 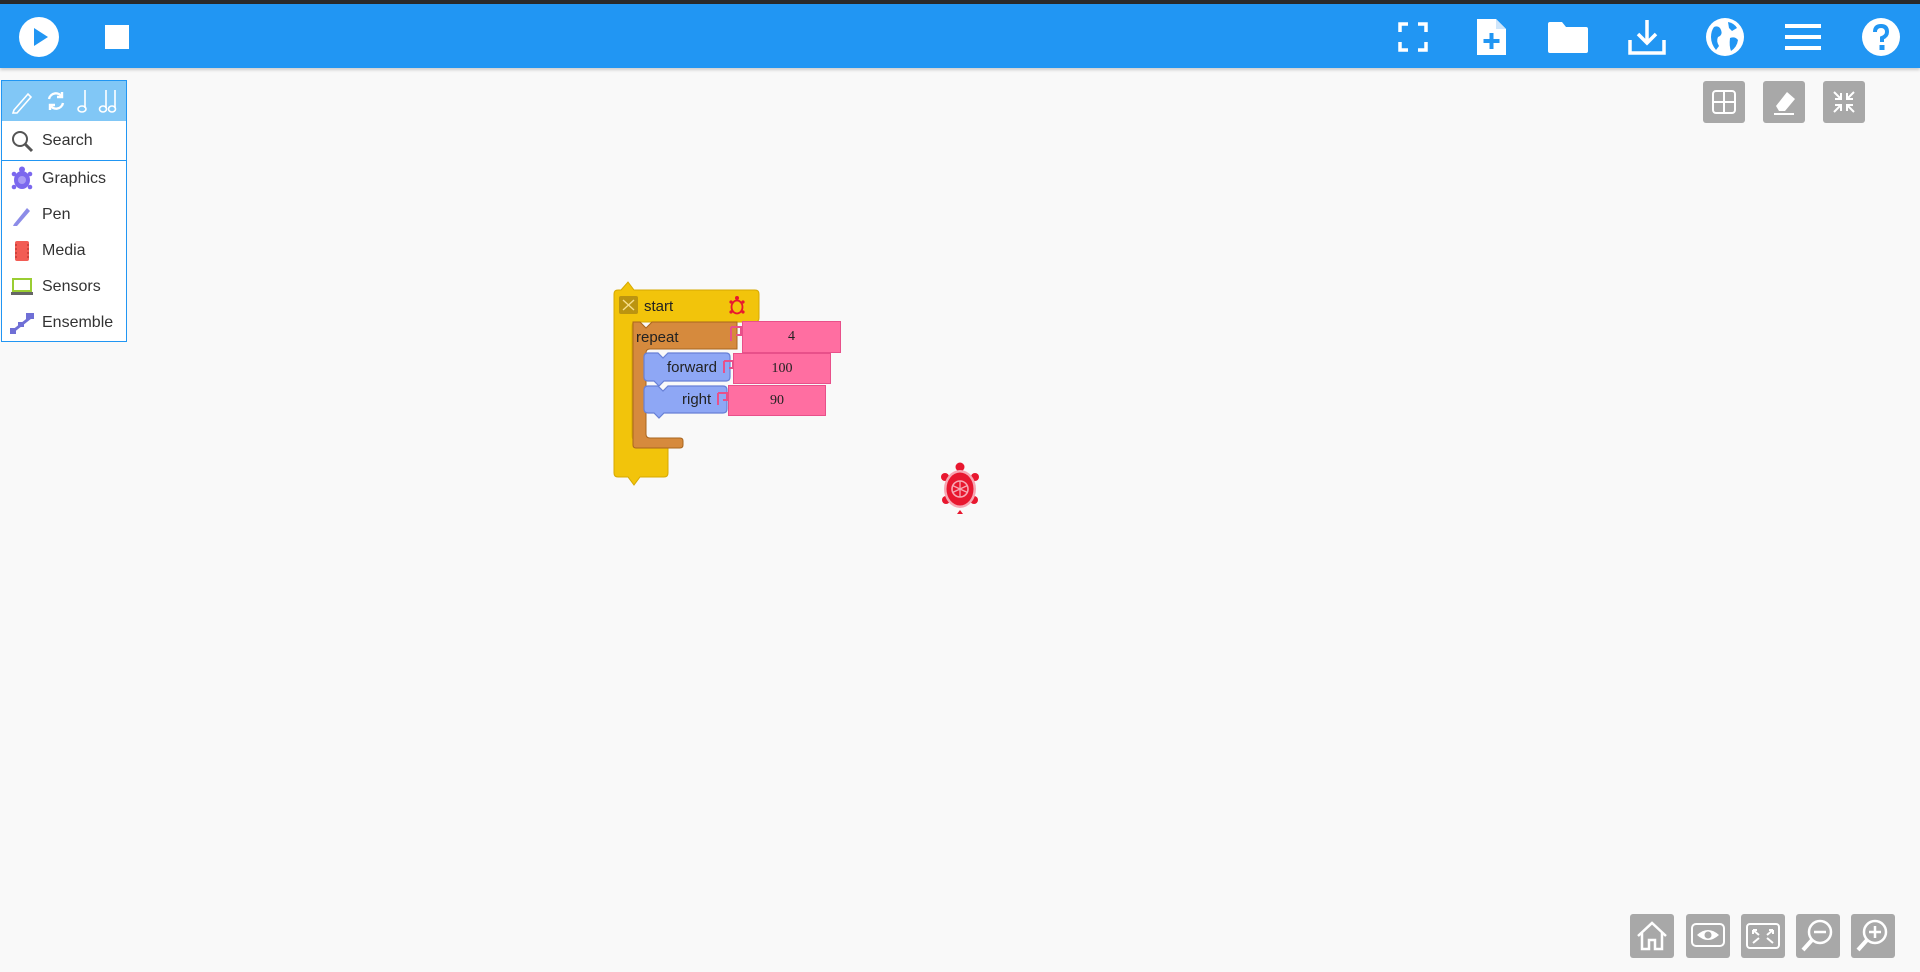 What do you see at coordinates (791, 337) in the screenshot?
I see `repeat-count-input: 4` at bounding box center [791, 337].